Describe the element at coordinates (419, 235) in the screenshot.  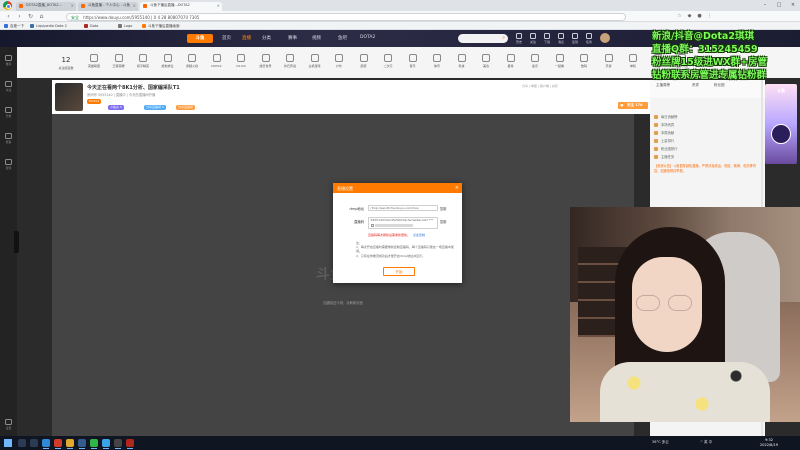
I see `copy-link: 点此复制` at that location.